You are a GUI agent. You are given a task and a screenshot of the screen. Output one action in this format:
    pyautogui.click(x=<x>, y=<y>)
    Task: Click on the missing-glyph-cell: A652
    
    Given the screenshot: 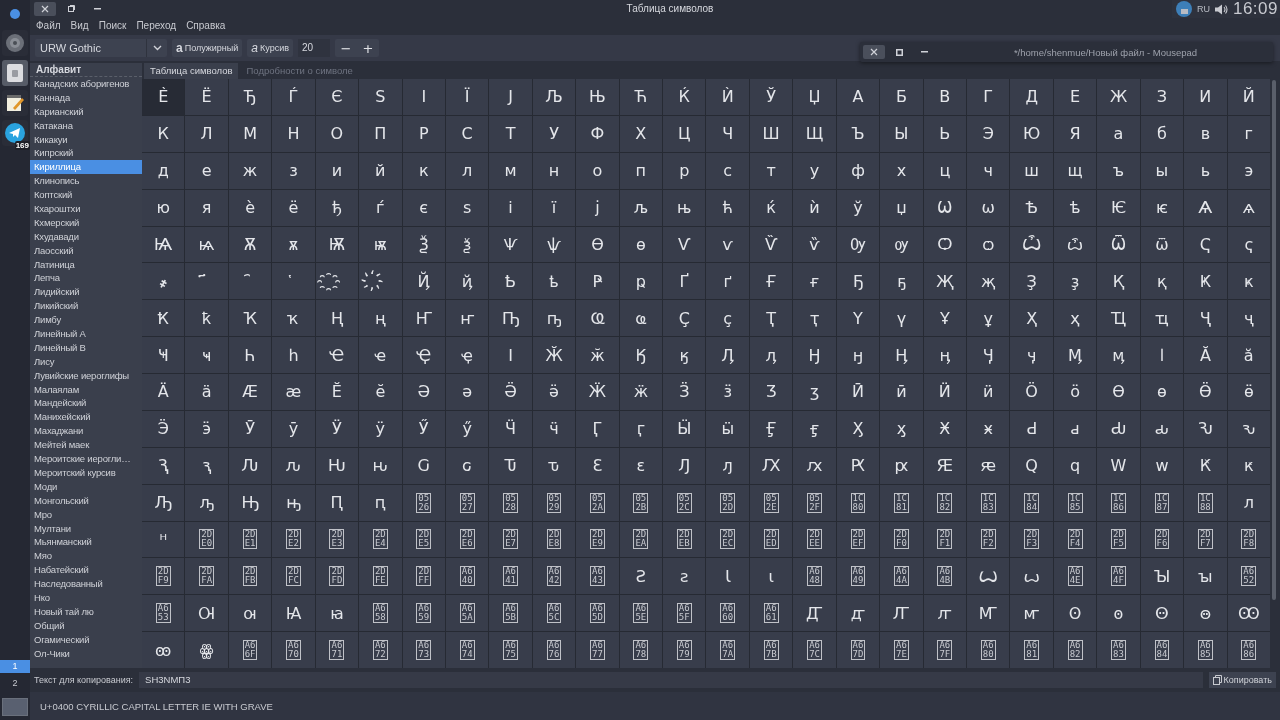 What is the action you would take?
    pyautogui.click(x=1248, y=576)
    